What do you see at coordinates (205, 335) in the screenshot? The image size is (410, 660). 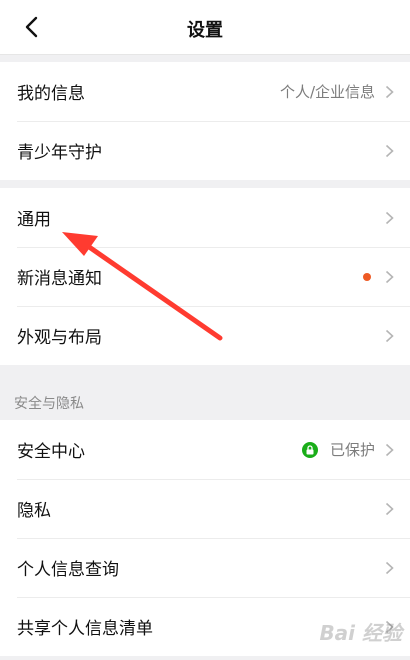 I see `settings-item-appearance-layout: 外观与布局` at bounding box center [205, 335].